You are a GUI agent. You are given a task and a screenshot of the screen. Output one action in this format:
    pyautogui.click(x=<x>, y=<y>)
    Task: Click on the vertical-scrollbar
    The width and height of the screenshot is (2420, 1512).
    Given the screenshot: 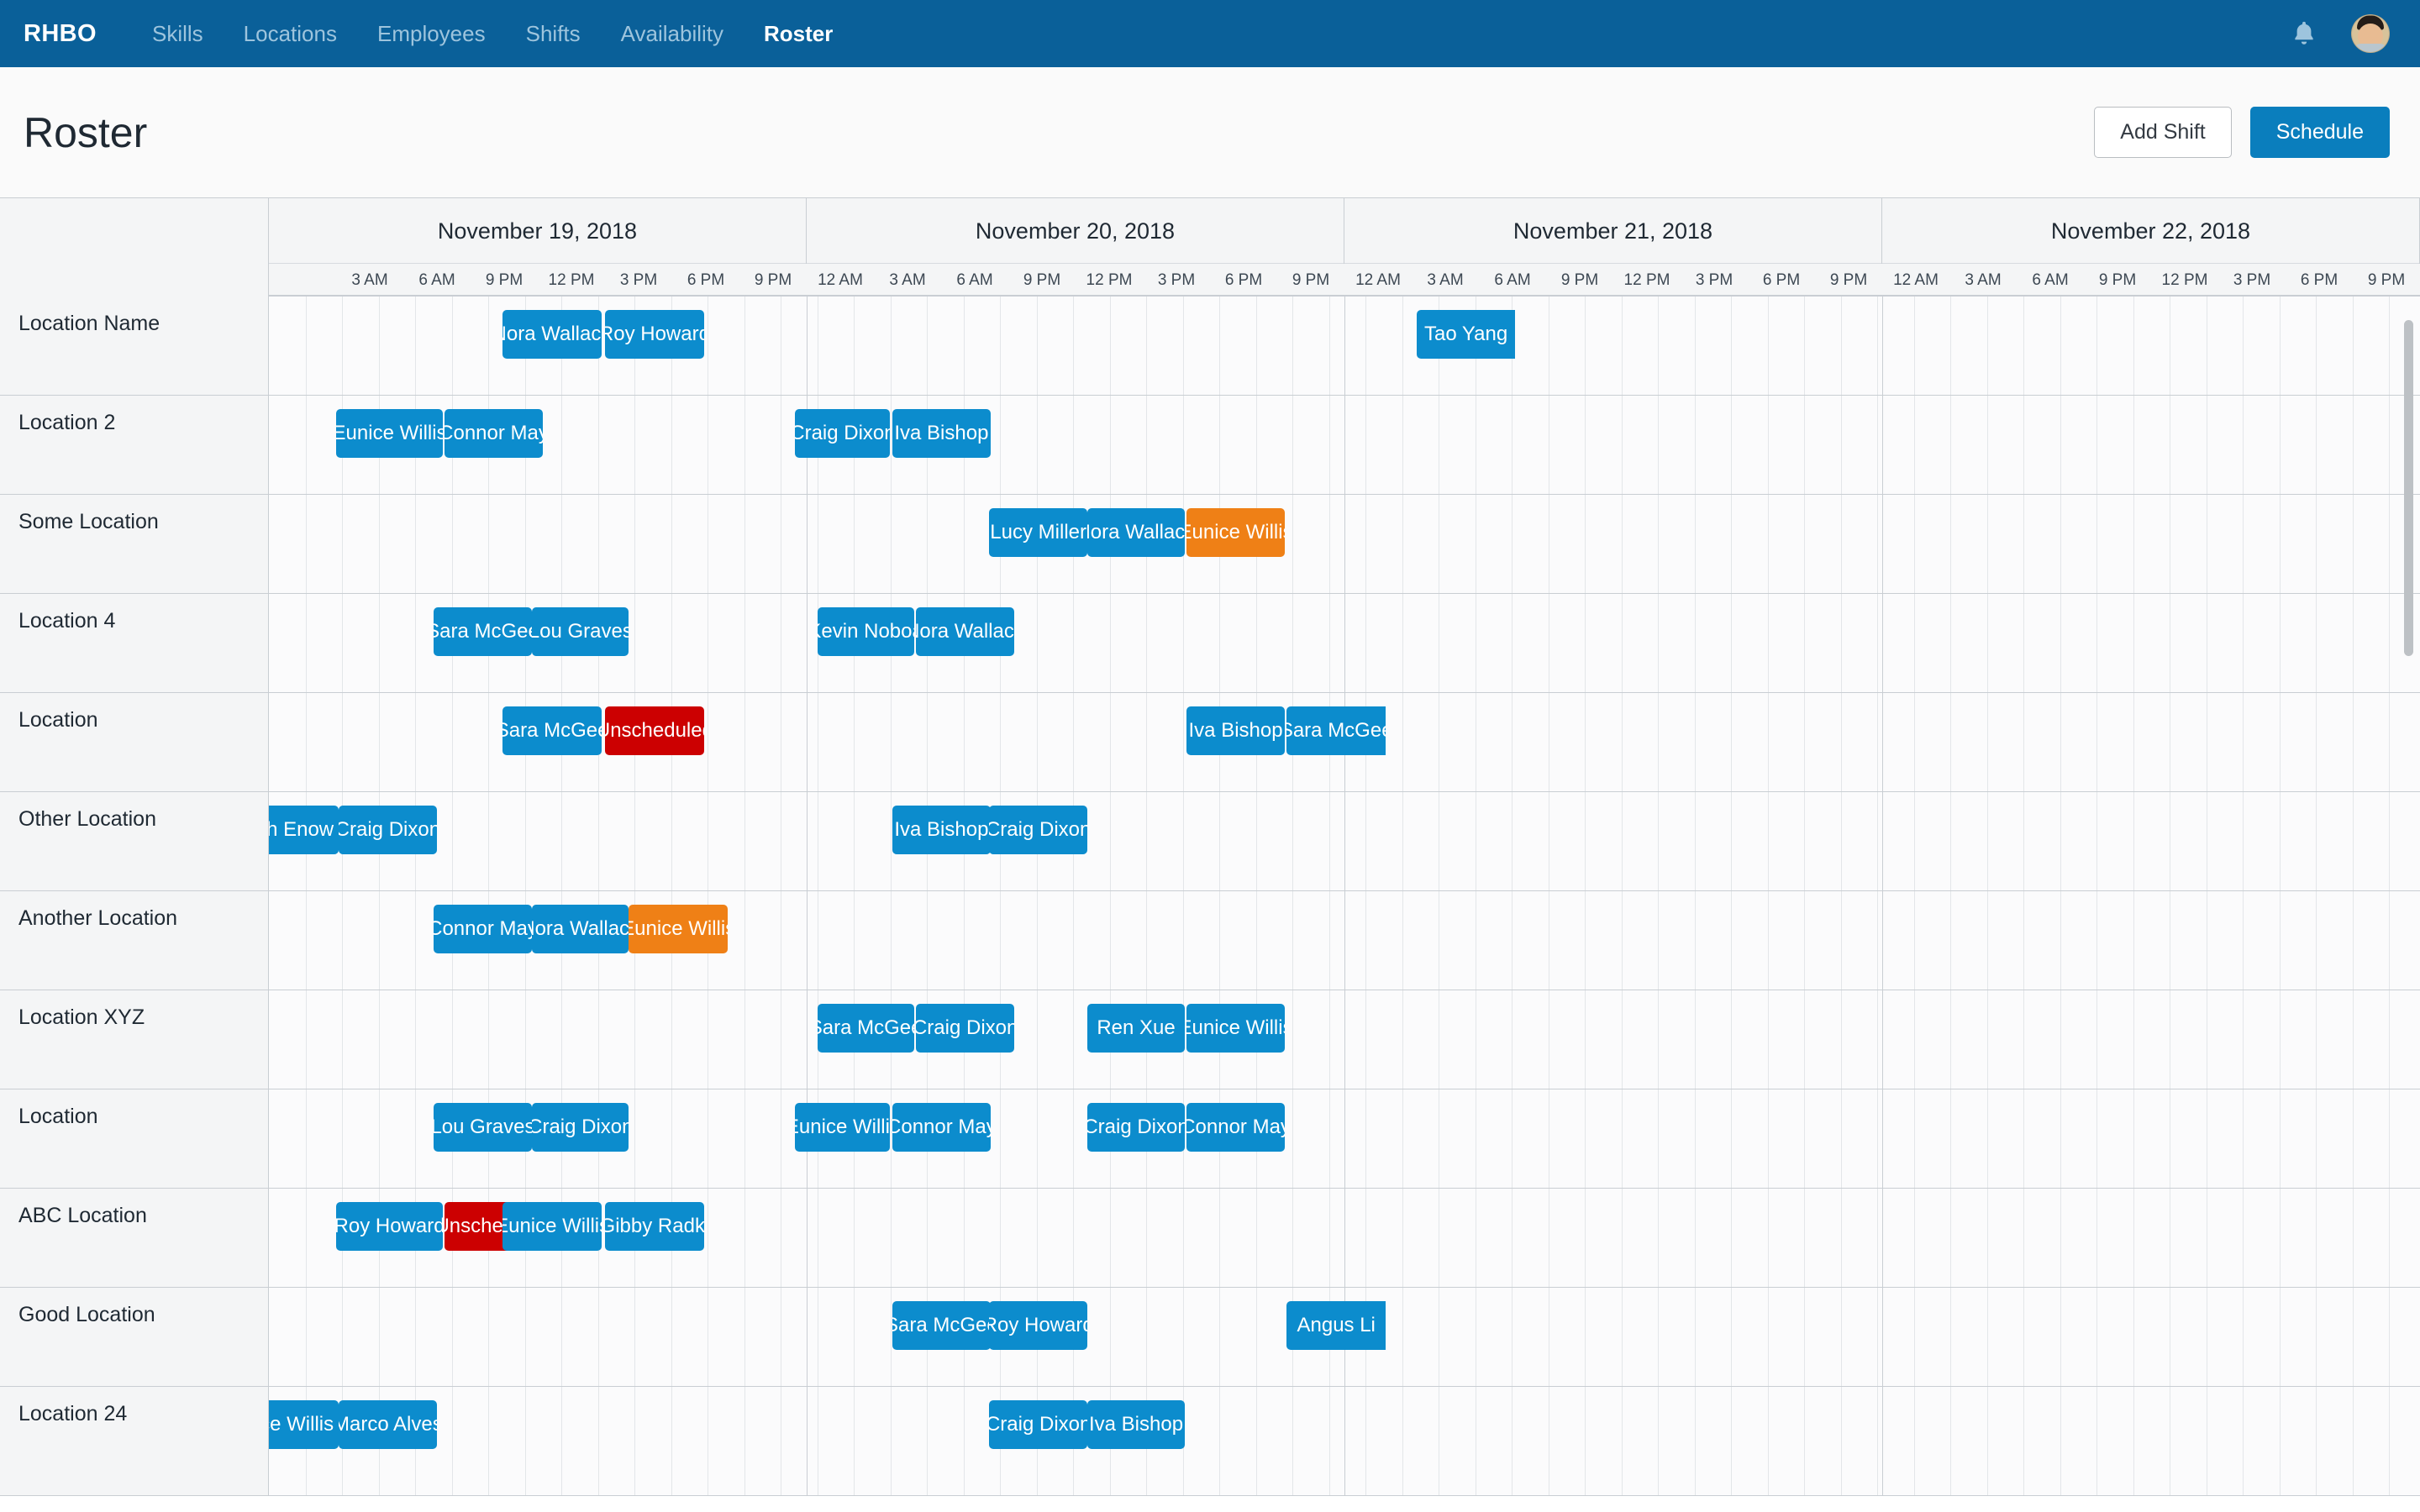 What is the action you would take?
    pyautogui.click(x=2408, y=488)
    